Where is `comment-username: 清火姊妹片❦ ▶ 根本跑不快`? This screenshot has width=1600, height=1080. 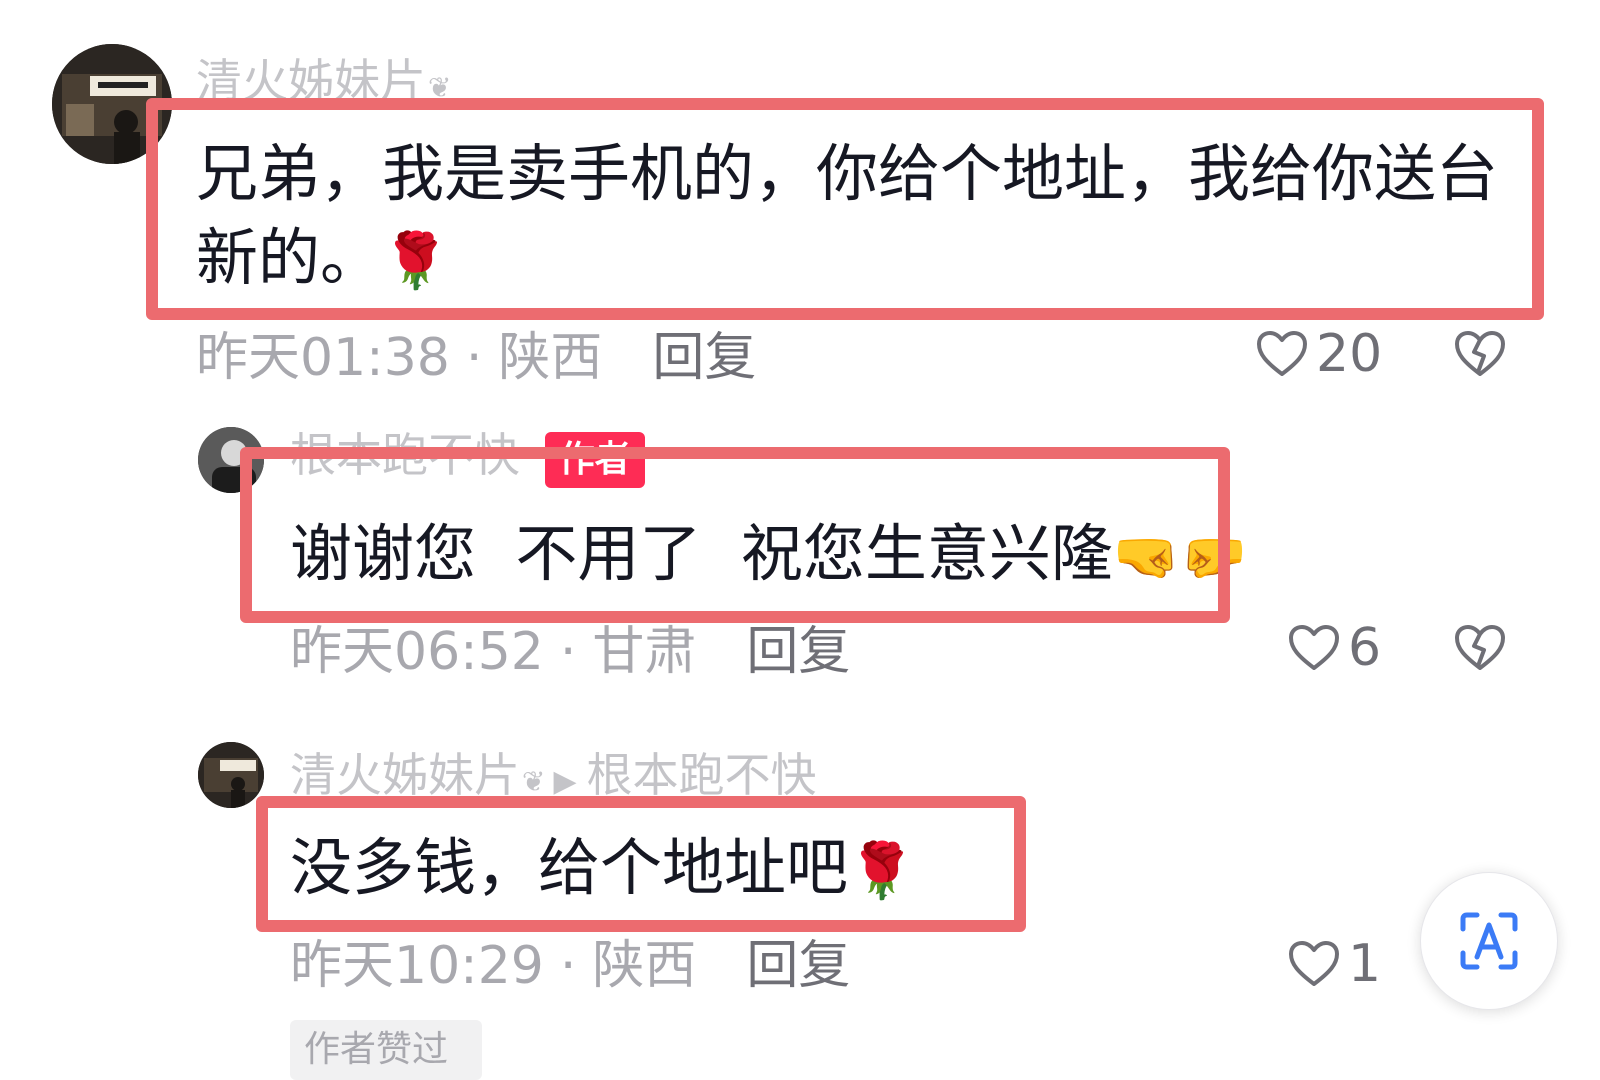 comment-username: 清火姊妹片❦ ▶ 根本跑不快 is located at coordinates (553, 775).